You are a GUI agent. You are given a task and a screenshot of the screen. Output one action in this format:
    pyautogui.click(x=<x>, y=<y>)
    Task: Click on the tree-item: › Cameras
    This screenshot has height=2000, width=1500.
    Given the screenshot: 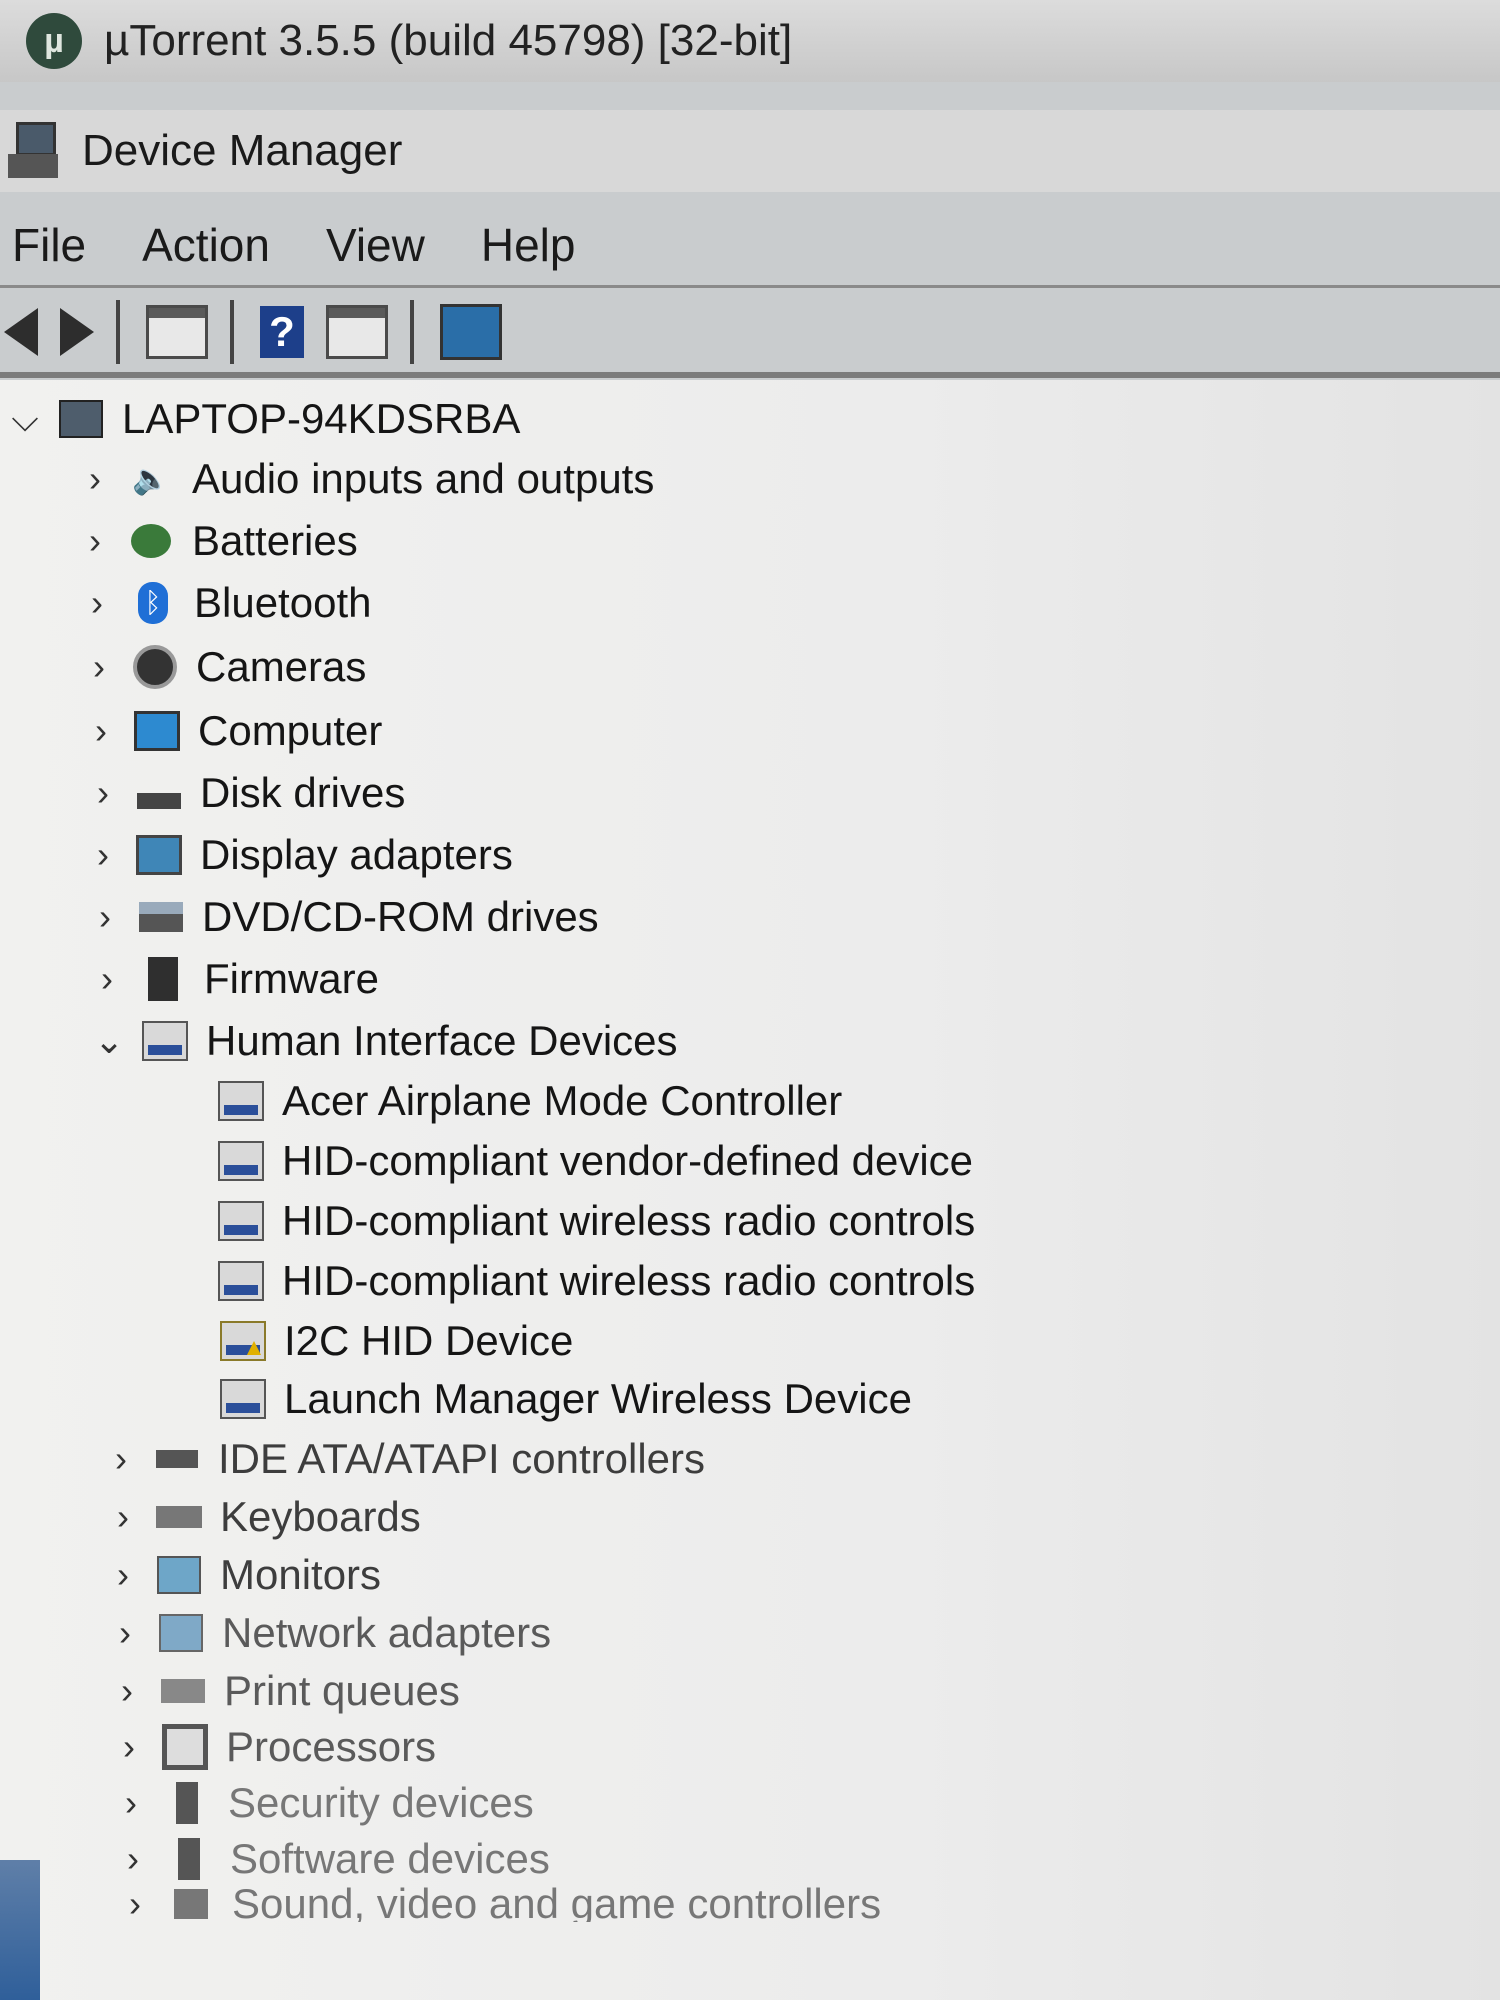 What is the action you would take?
    pyautogui.click(x=225, y=667)
    